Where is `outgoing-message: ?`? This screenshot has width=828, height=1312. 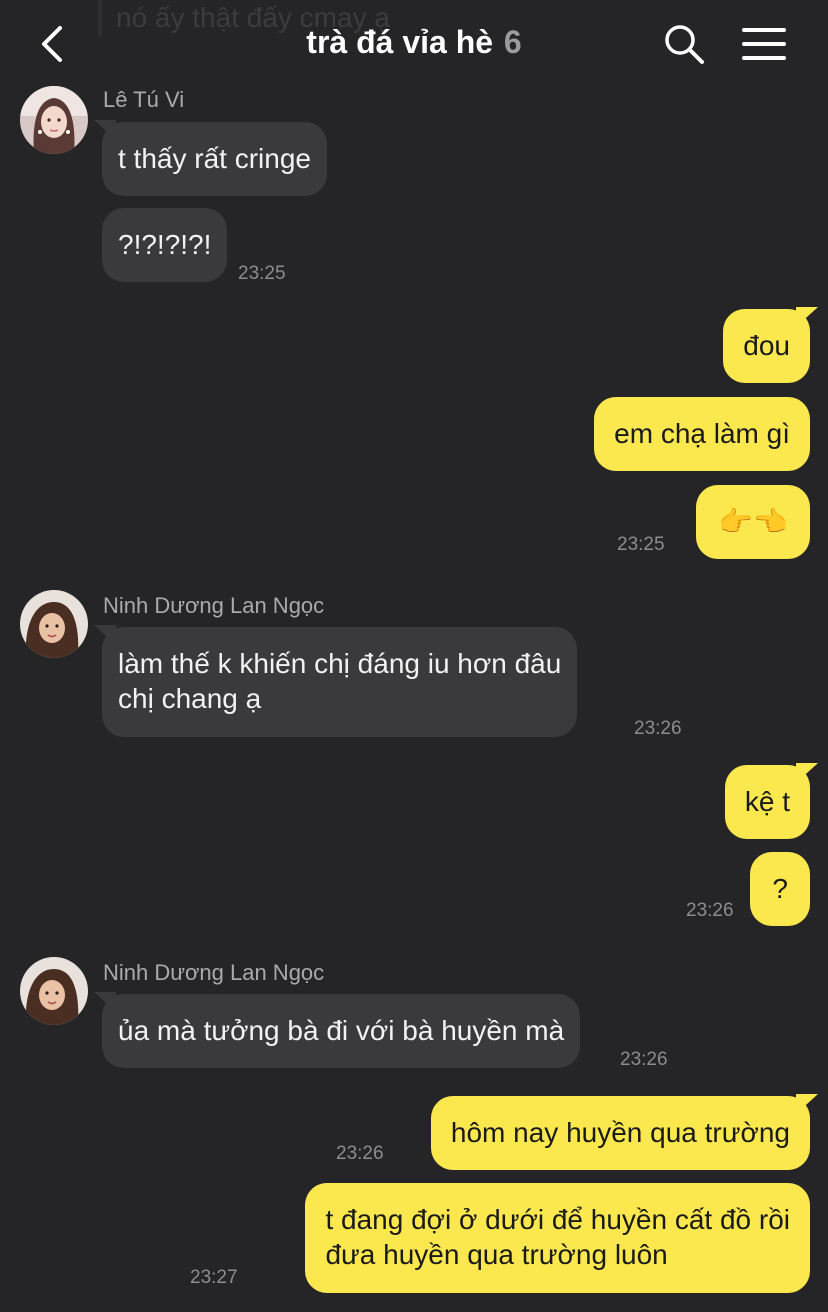
outgoing-message: ? is located at coordinates (780, 889).